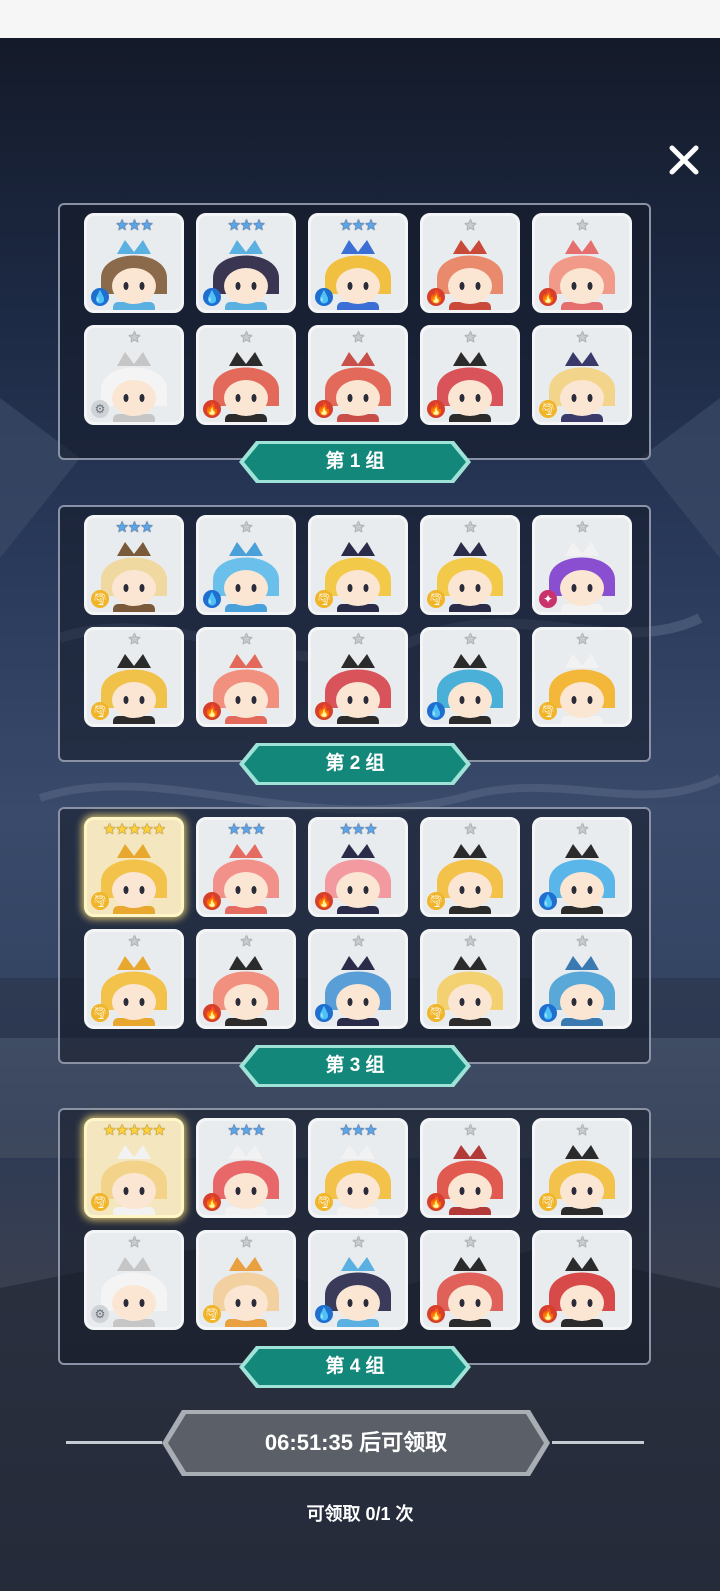 Image resolution: width=720 pixels, height=1591 pixels. Describe the element at coordinates (360, 19) in the screenshot. I see `status-bar` at that location.